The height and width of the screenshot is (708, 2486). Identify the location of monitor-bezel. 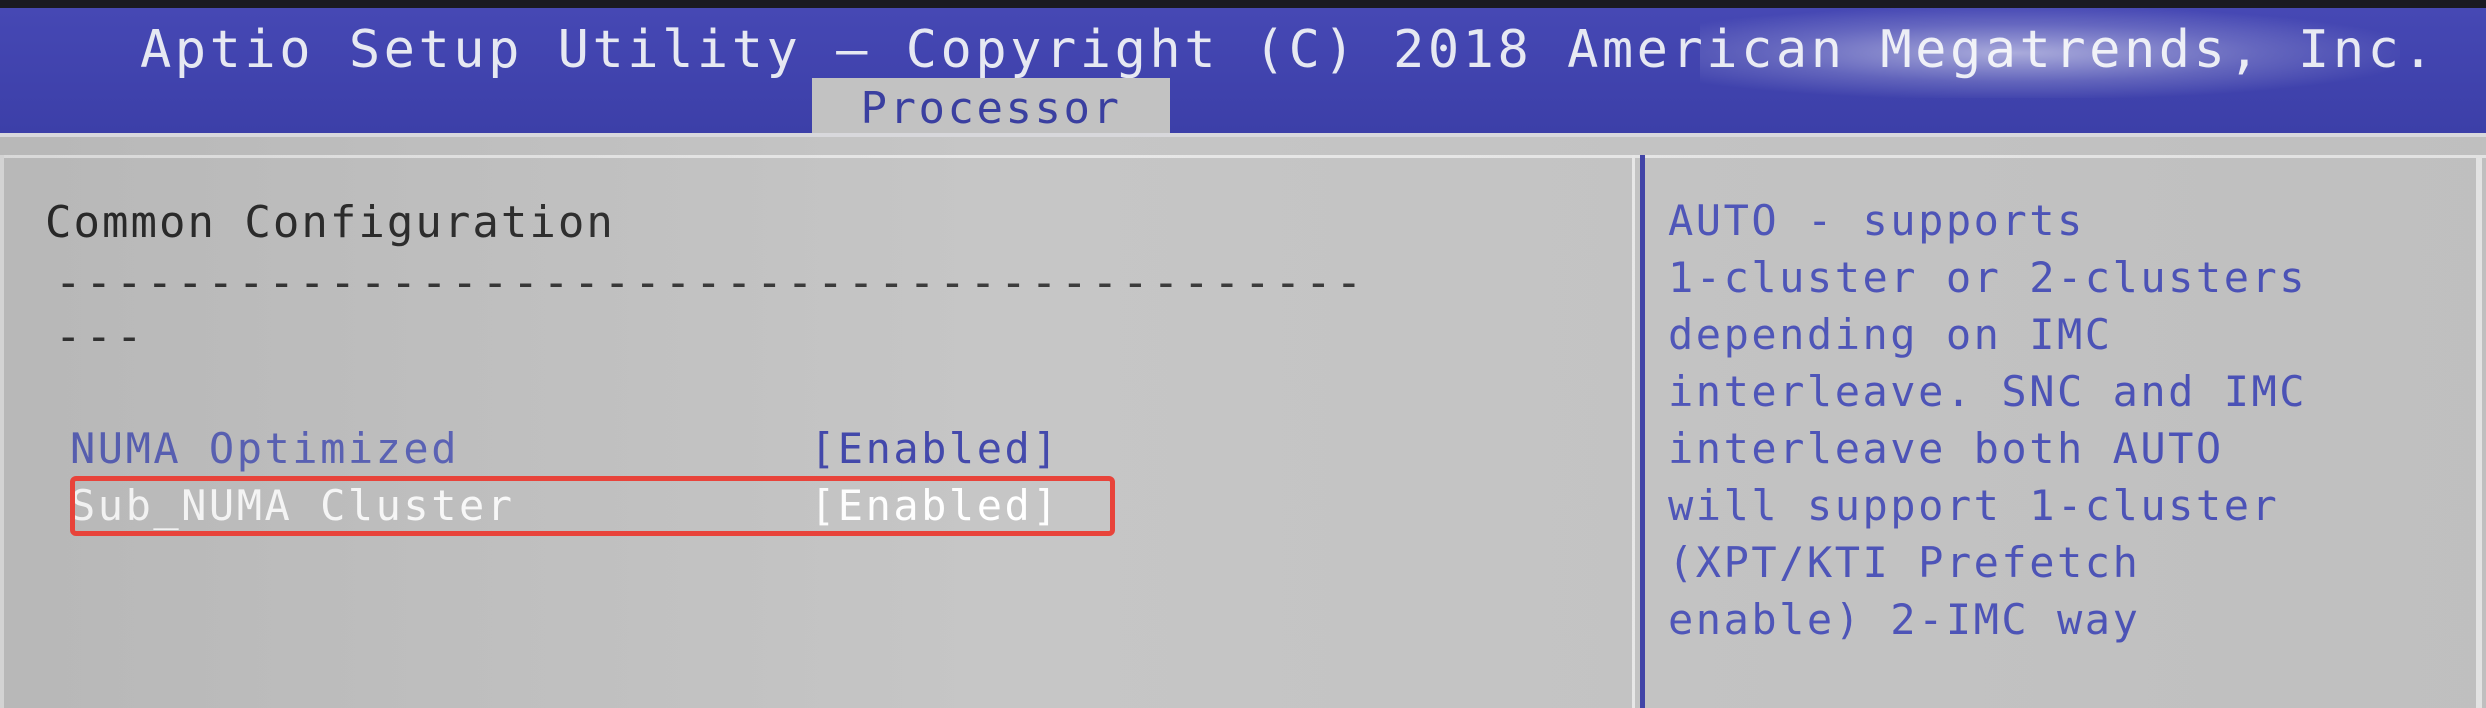
(1243, 4).